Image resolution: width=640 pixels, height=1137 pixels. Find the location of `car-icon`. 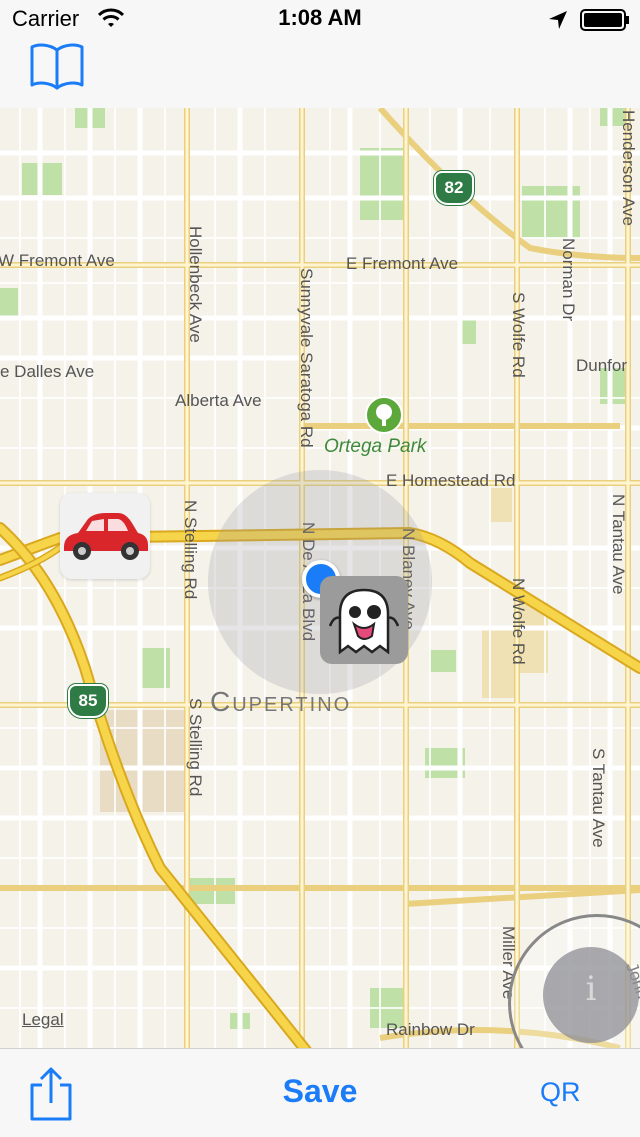

car-icon is located at coordinates (106, 536).